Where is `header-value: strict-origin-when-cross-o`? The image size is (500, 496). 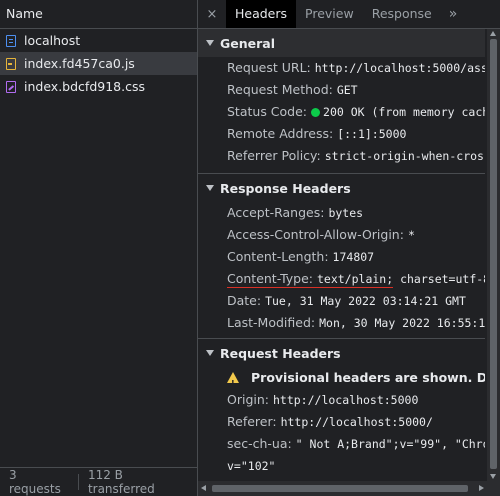 header-value: strict-origin-when-cross-o is located at coordinates (404, 156).